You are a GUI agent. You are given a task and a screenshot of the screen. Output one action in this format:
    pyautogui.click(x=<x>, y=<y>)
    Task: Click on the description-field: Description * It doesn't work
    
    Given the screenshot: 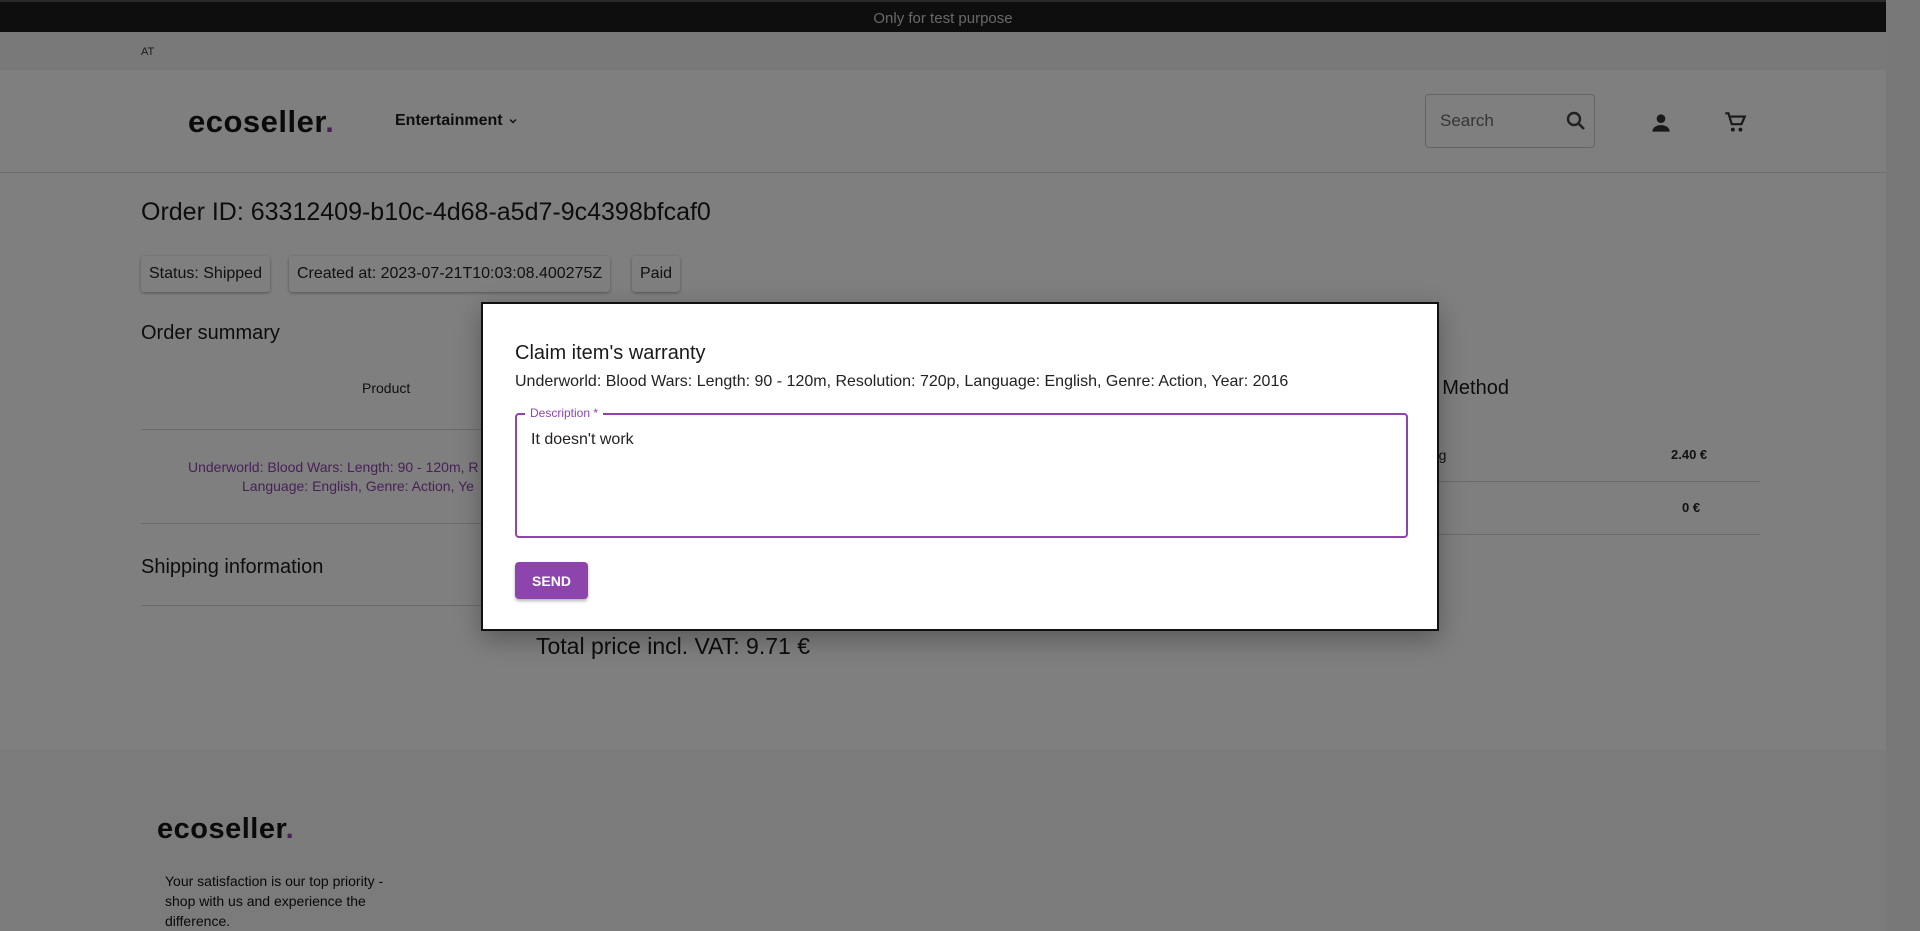 What is the action you would take?
    pyautogui.click(x=961, y=472)
    